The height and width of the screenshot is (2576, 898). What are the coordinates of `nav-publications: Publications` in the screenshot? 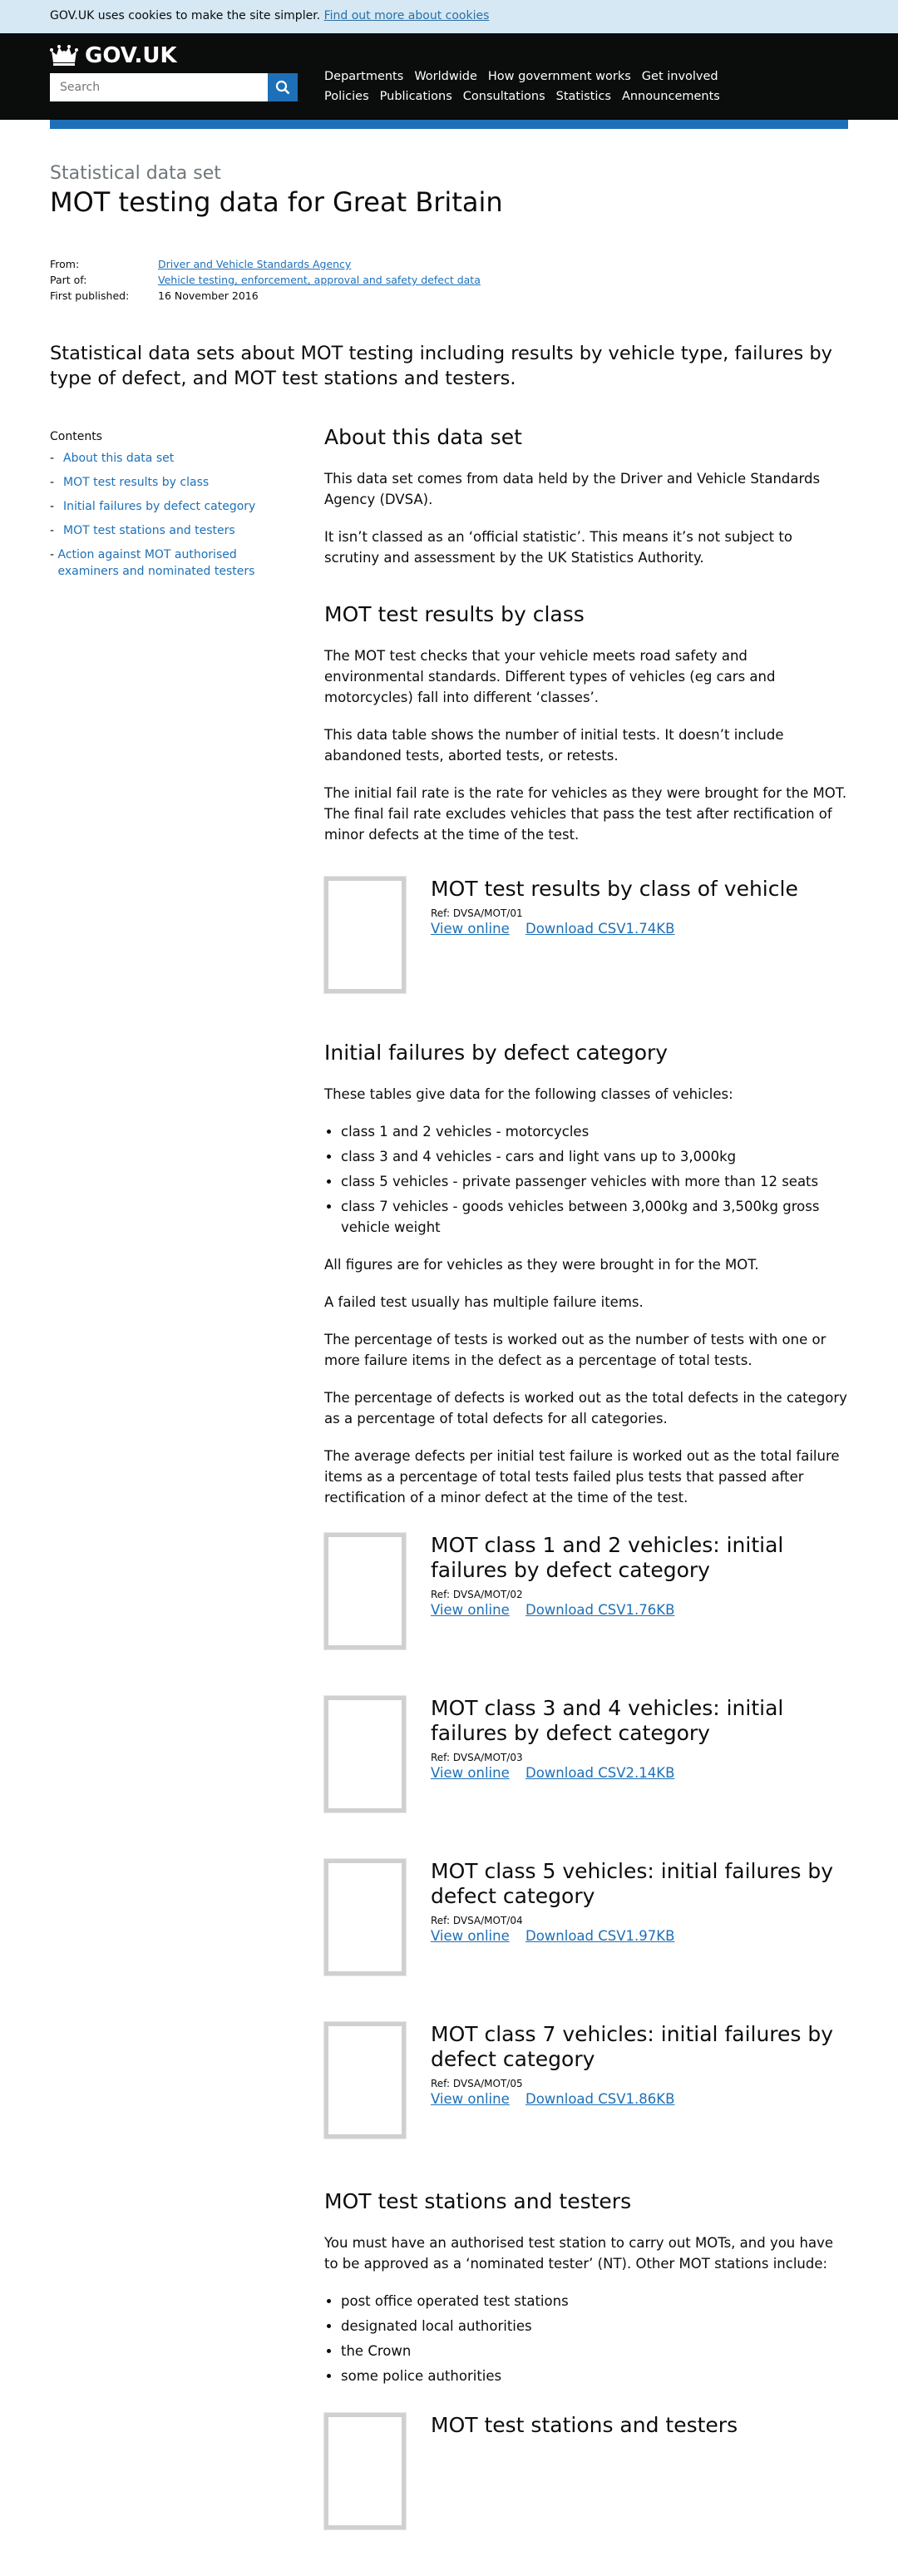 It's located at (416, 100).